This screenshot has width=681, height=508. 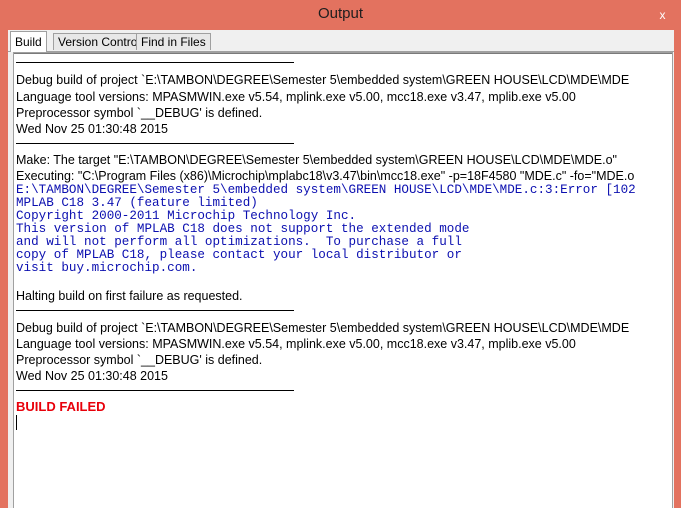 I want to click on tab-version-control: Version Control, so click(x=99, y=41).